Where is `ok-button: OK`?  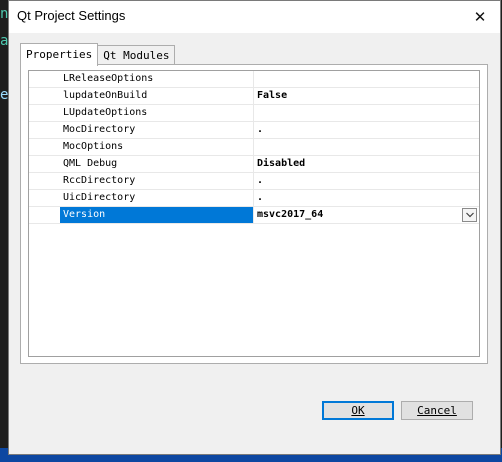 ok-button: OK is located at coordinates (358, 410).